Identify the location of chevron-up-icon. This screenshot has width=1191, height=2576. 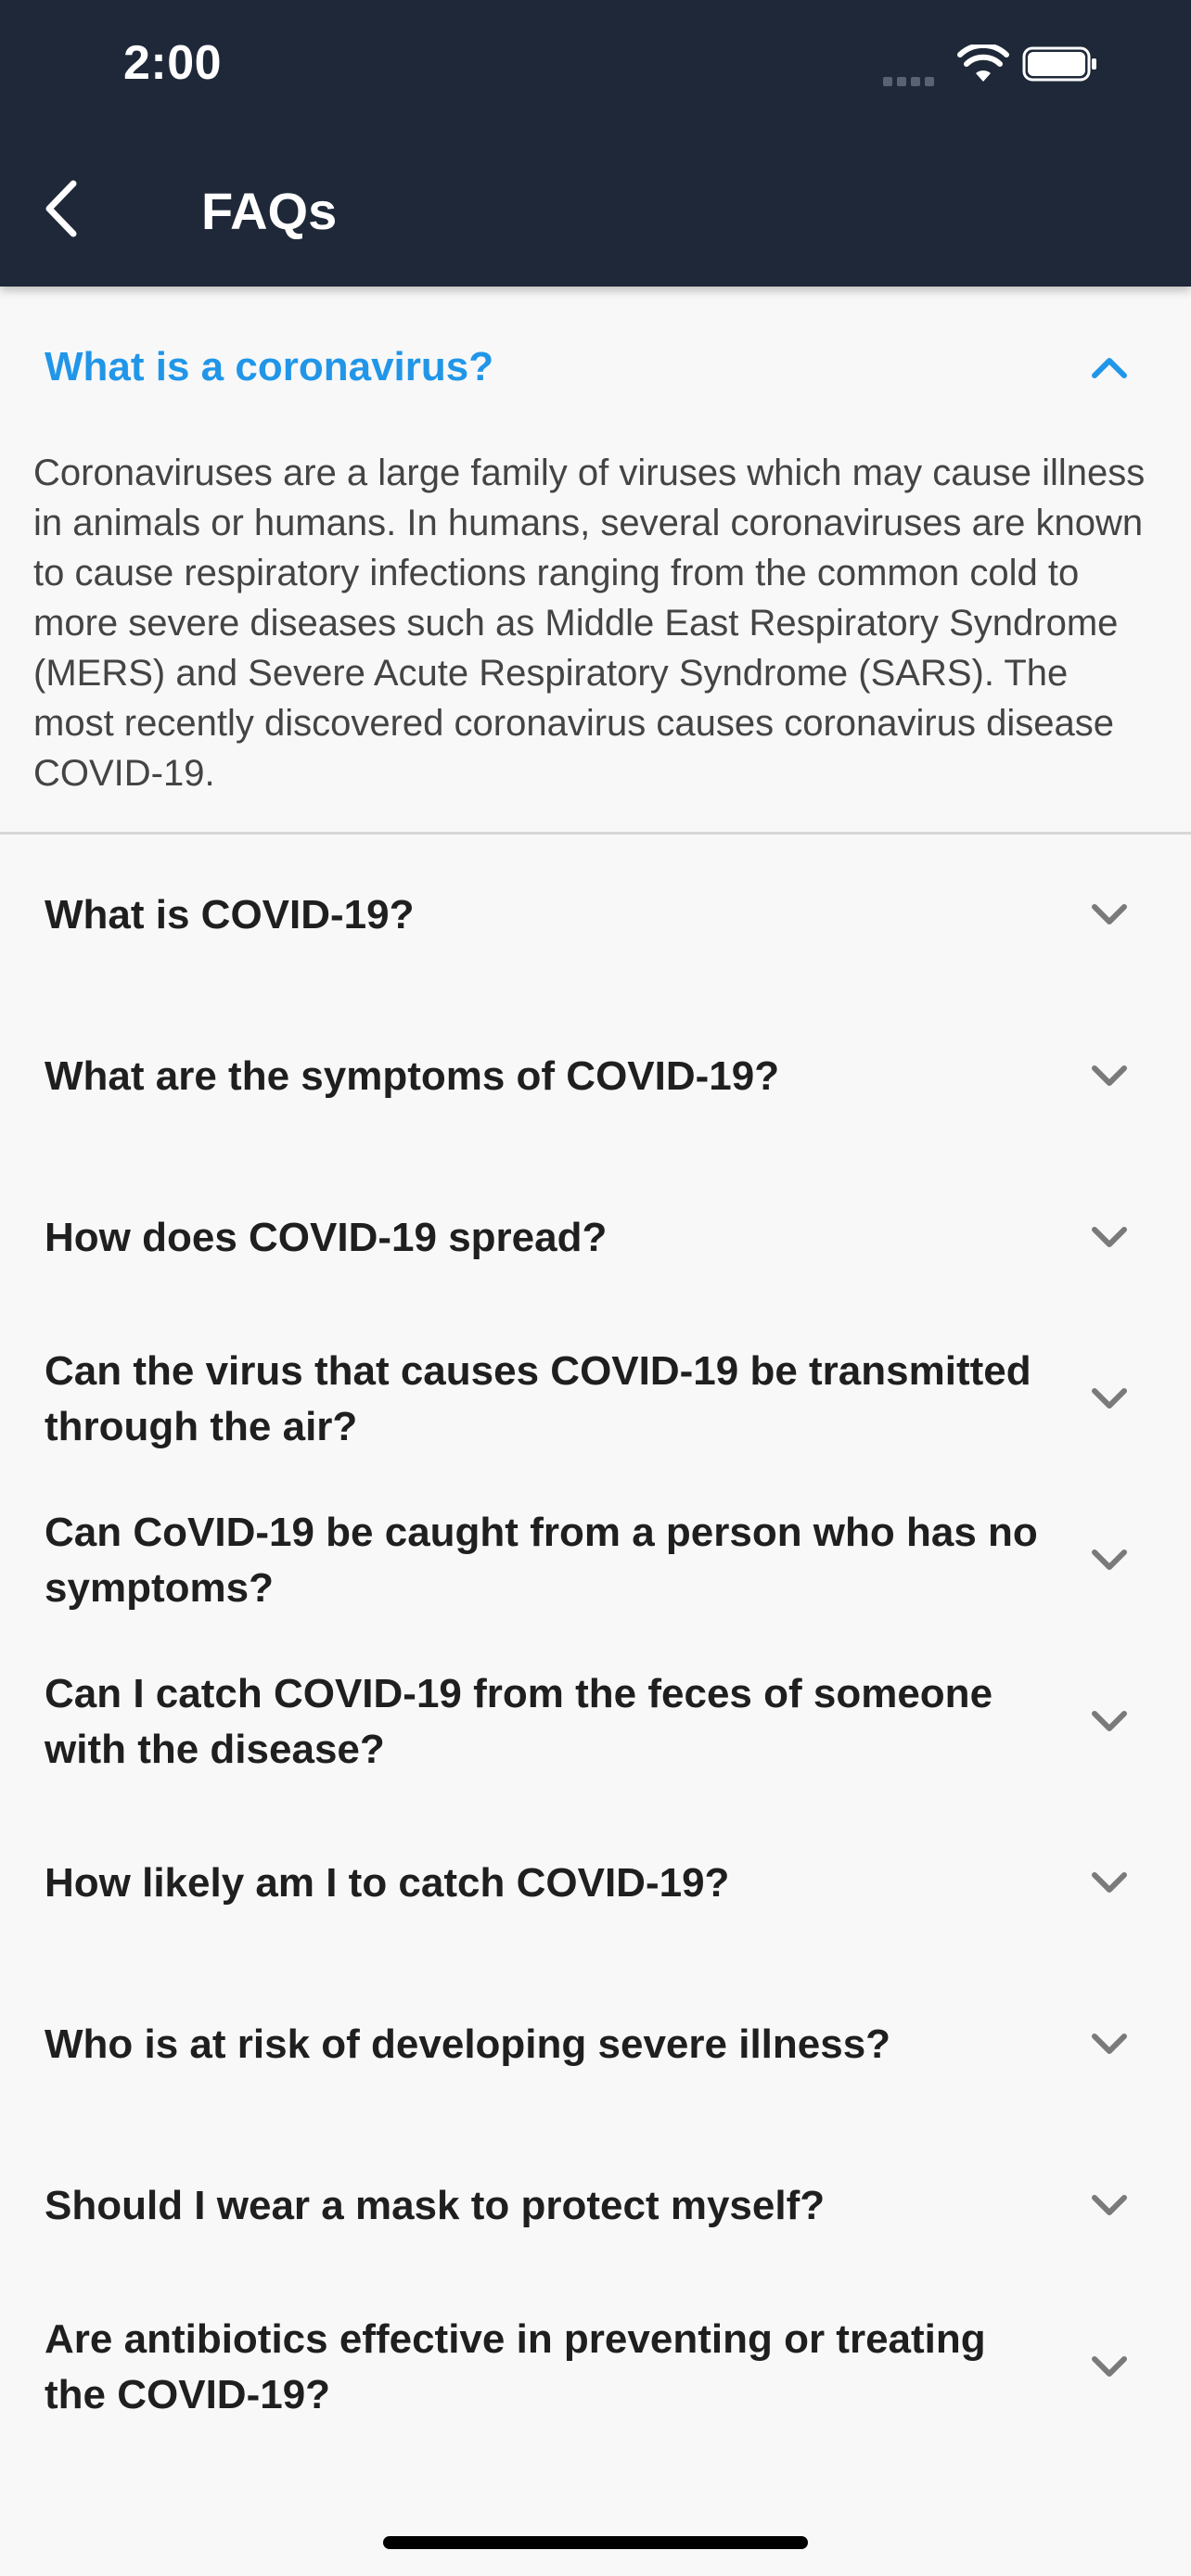
(1110, 368).